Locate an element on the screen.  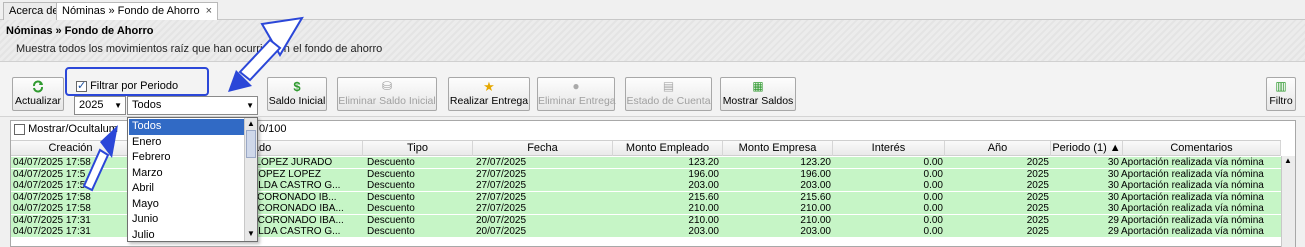
annotation-arrows is located at coordinates (193, 104).